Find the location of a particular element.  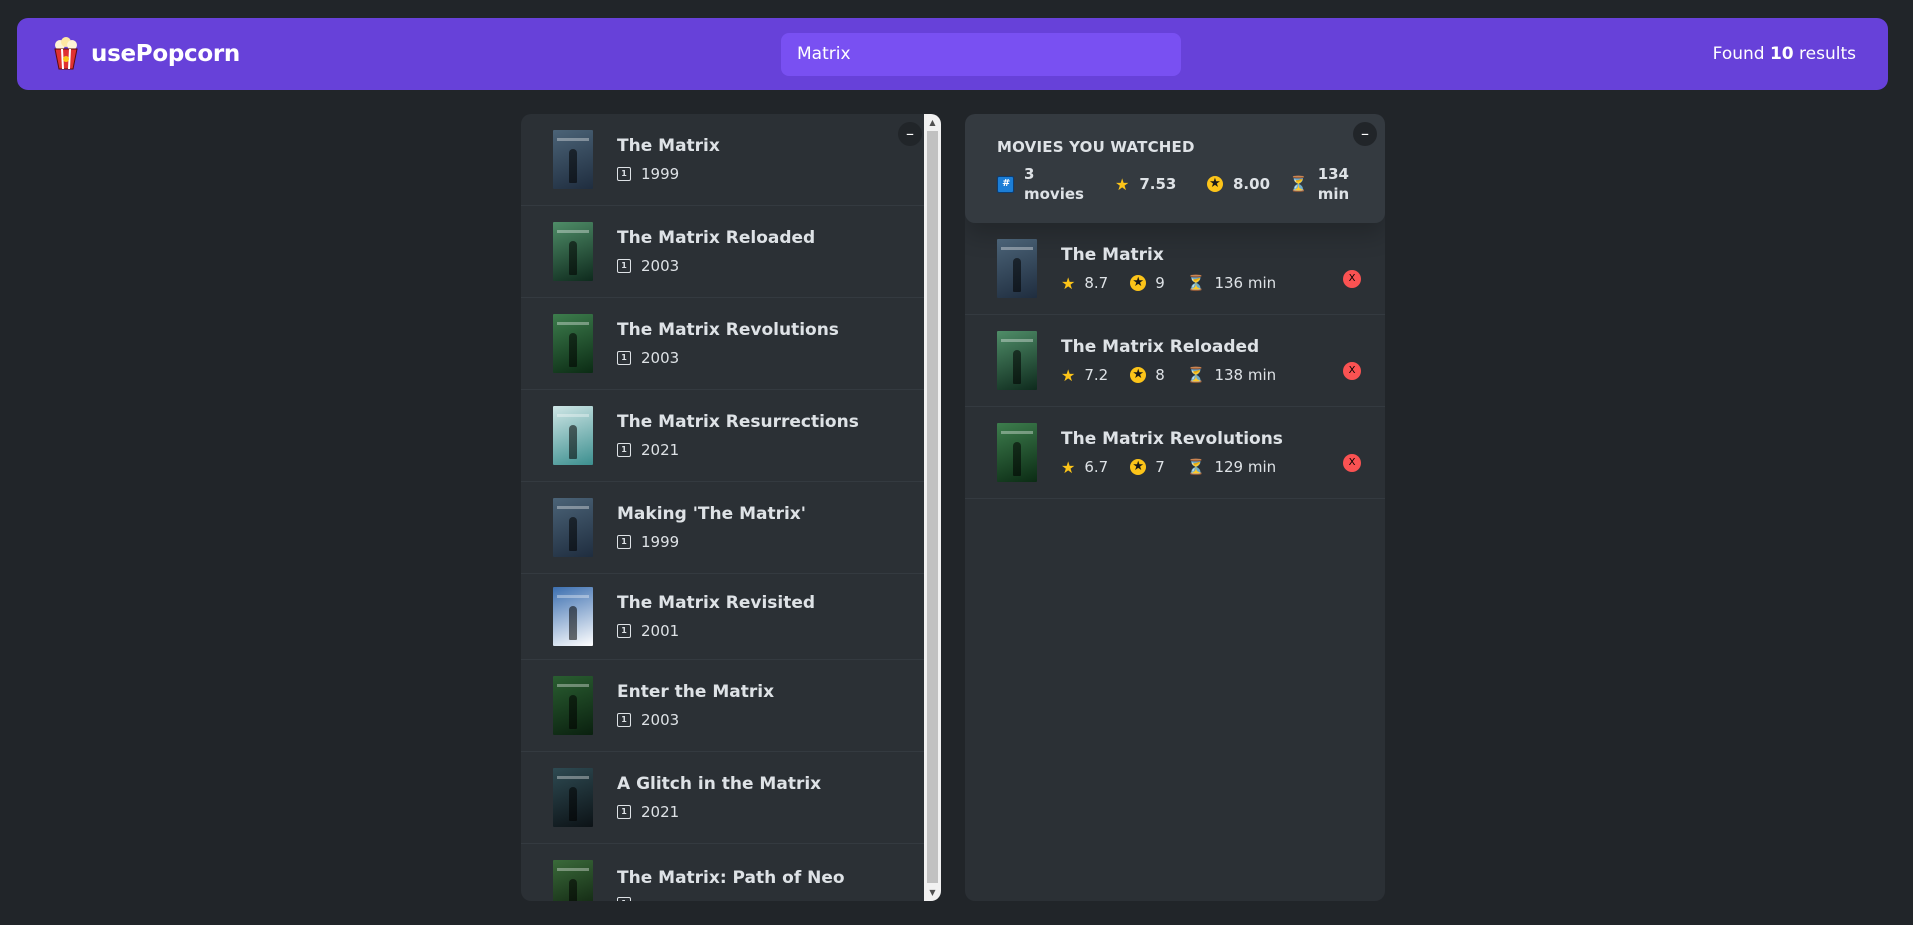

user-value: 7 is located at coordinates (1160, 467).